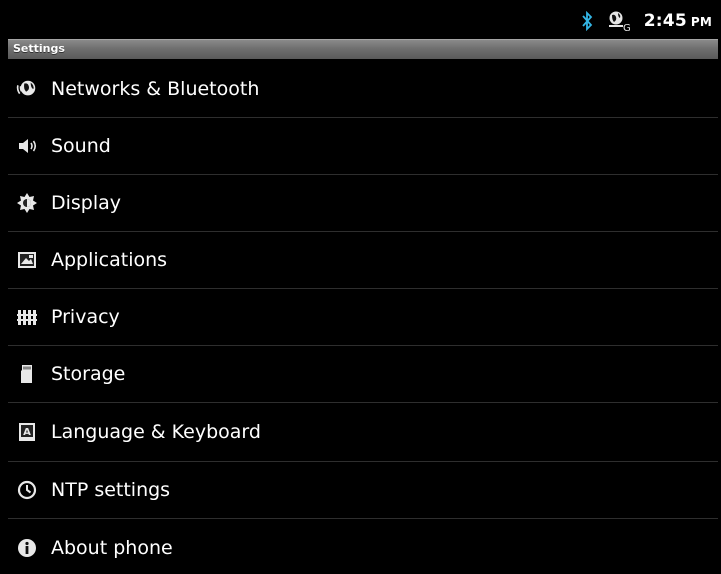 The image size is (721, 574). What do you see at coordinates (363, 89) in the screenshot?
I see `settings-item-networks: Networks & Bluetooth` at bounding box center [363, 89].